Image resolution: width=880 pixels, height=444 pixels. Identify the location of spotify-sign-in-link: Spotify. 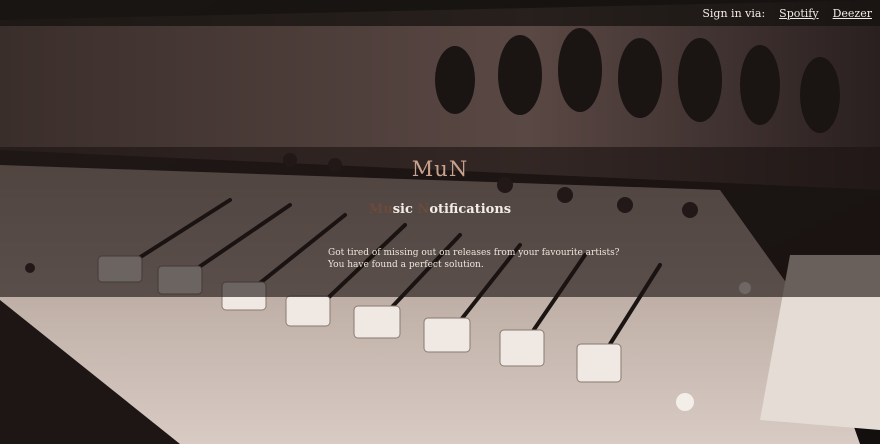
(798, 13).